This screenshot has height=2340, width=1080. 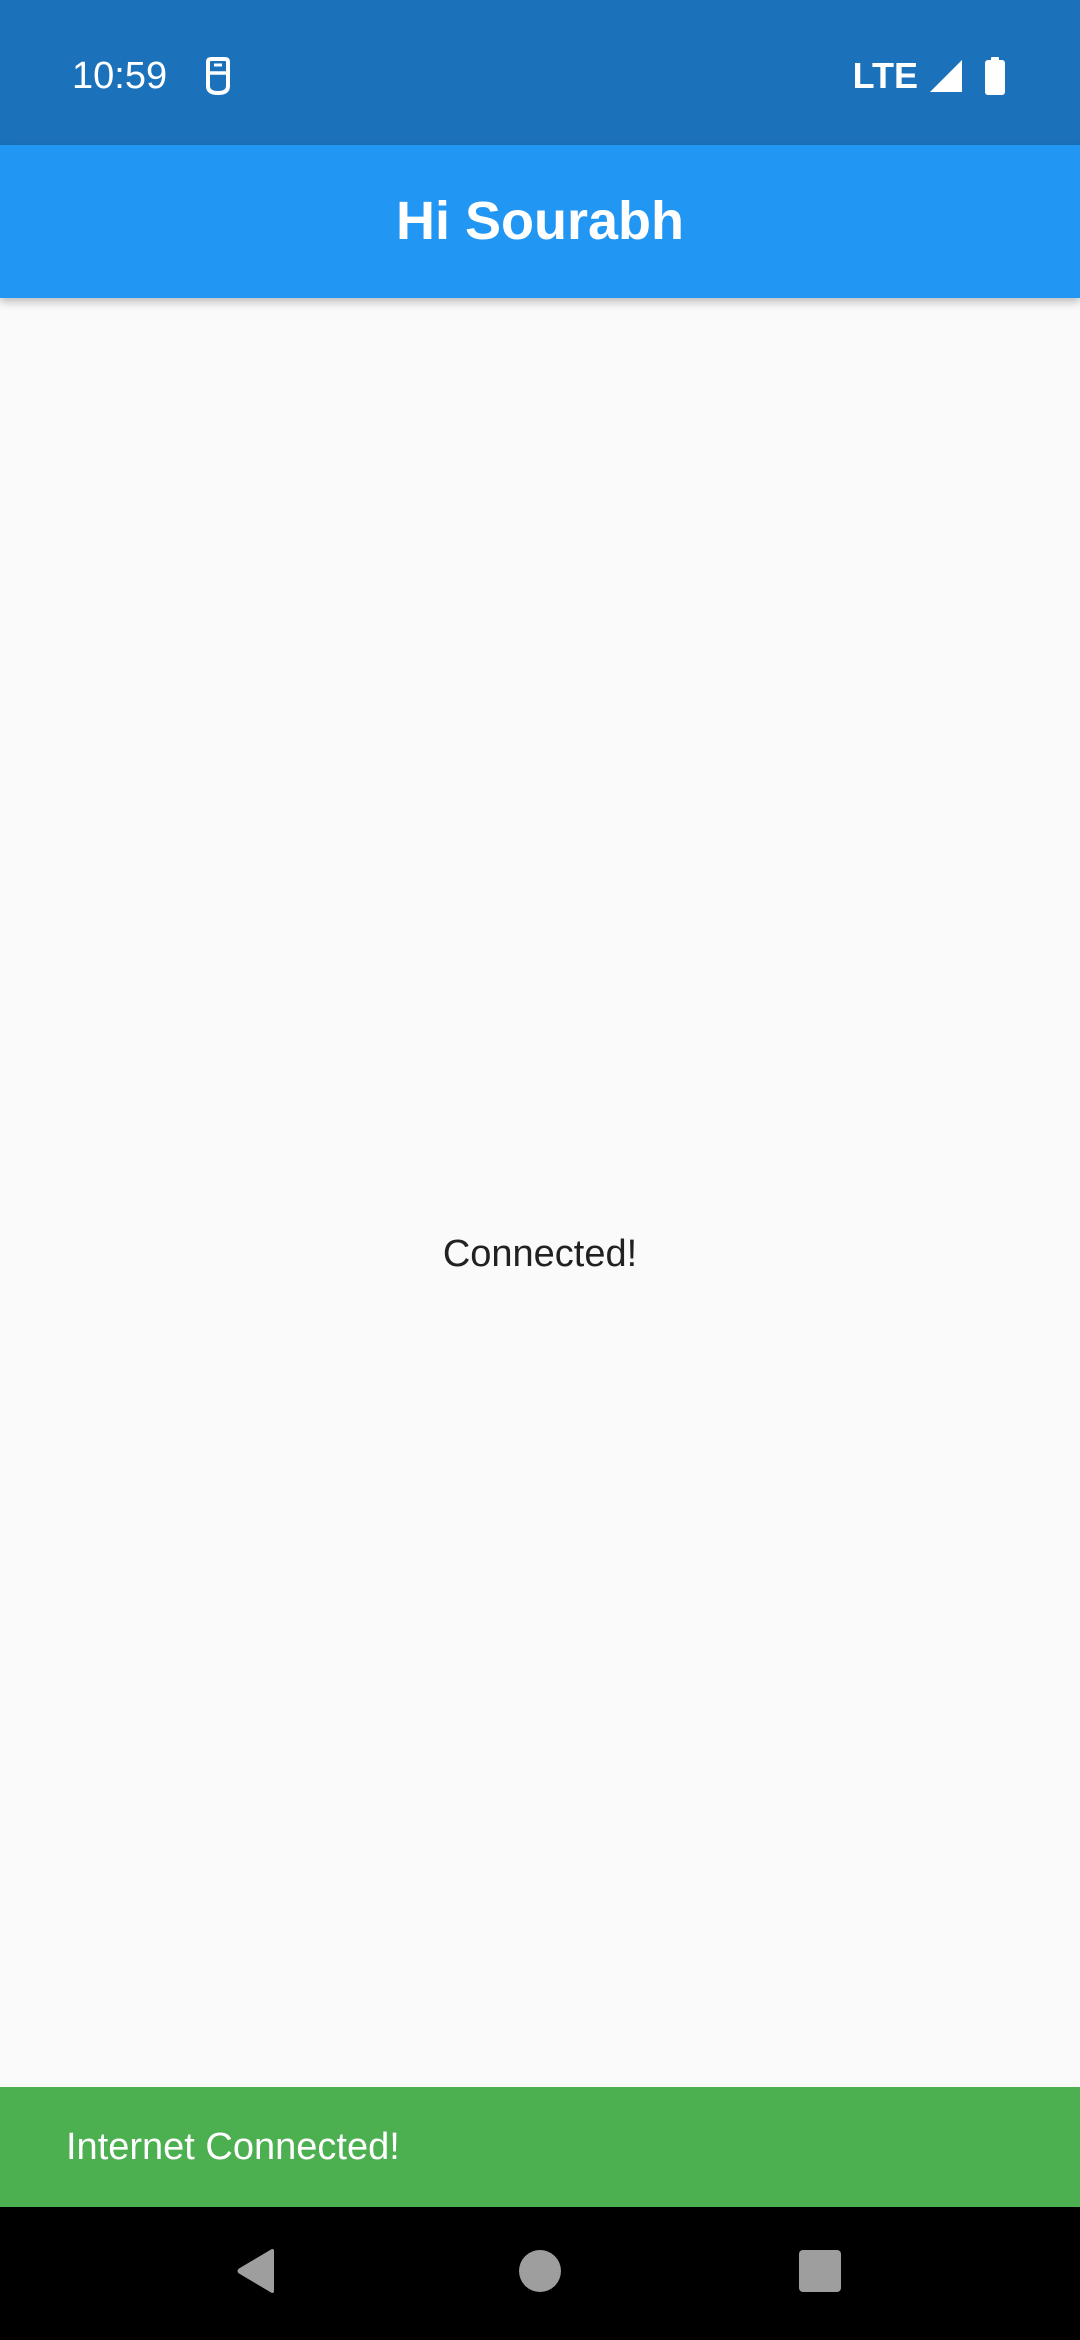 I want to click on recents-square-icon, so click(x=820, y=2273).